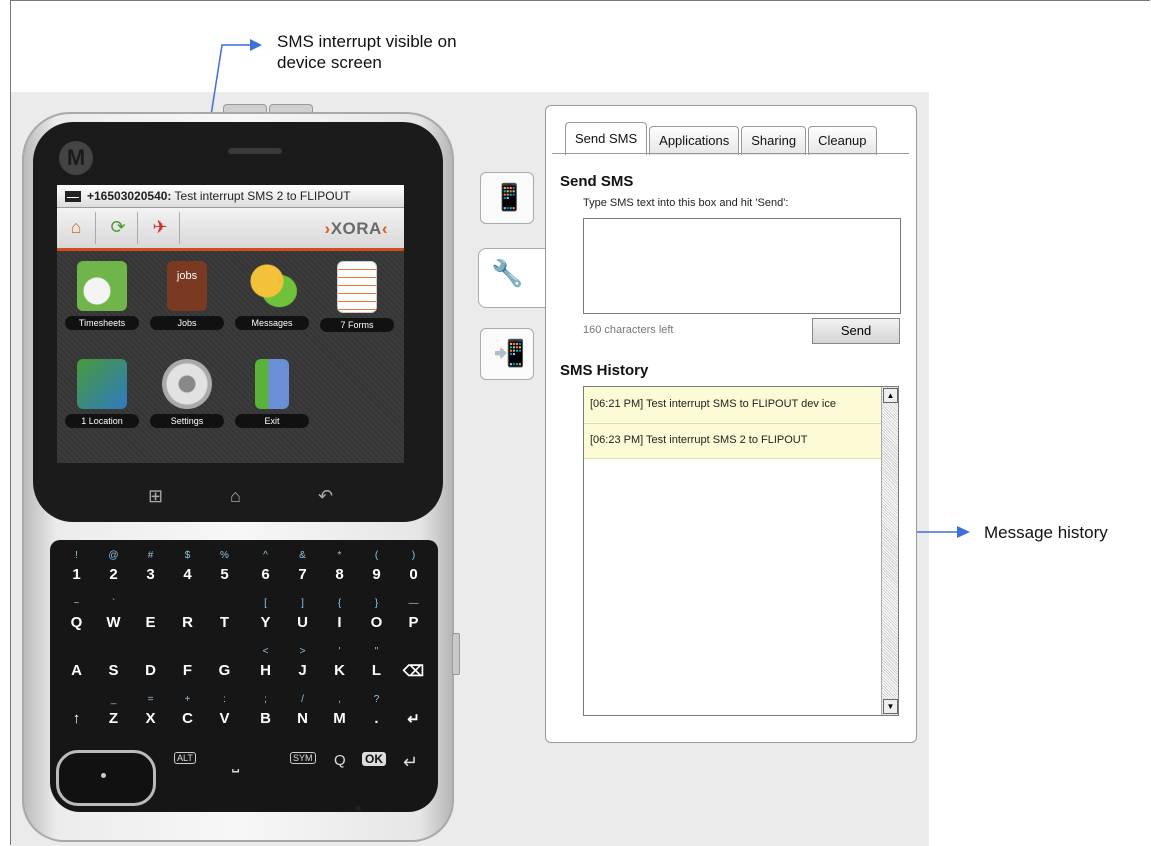 The height and width of the screenshot is (846, 1151). What do you see at coordinates (890, 706) in the screenshot?
I see `scroll-down-icon: ▼` at bounding box center [890, 706].